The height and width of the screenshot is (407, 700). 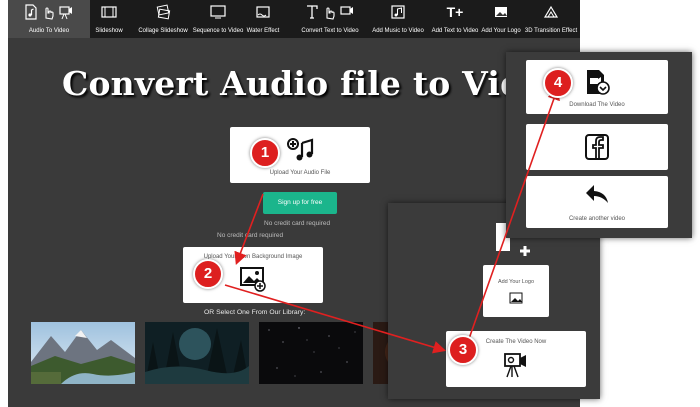 I want to click on nav-label: Add Music to Video, so click(x=398, y=31).